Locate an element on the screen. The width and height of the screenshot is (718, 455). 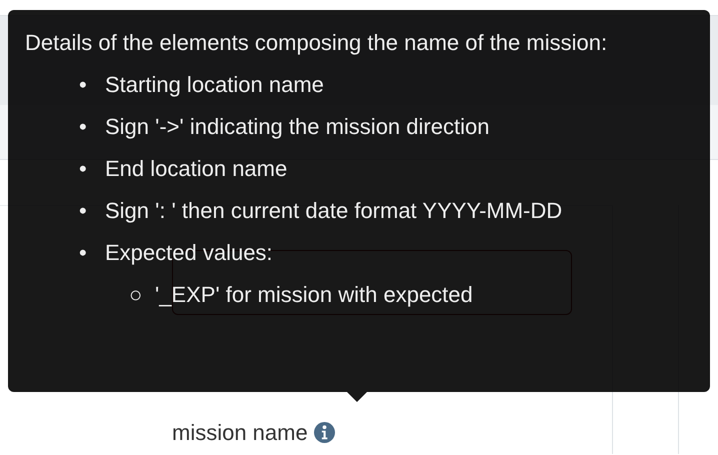
checkbox-label: mission name is located at coordinates (240, 433).